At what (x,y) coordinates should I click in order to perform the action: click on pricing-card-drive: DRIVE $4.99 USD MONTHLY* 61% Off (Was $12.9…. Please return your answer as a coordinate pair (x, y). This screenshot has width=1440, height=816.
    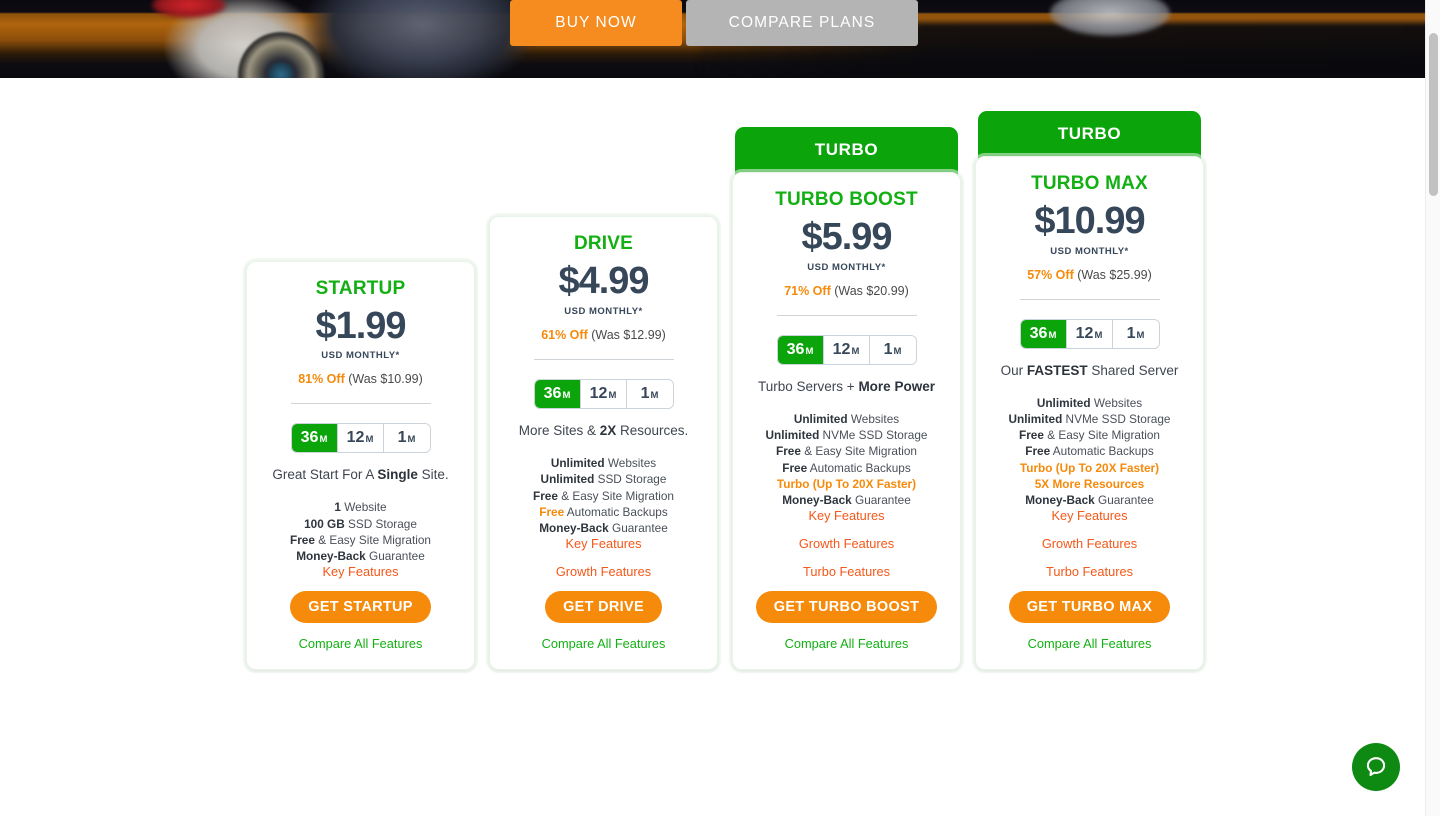
    Looking at the image, I should click on (603, 415).